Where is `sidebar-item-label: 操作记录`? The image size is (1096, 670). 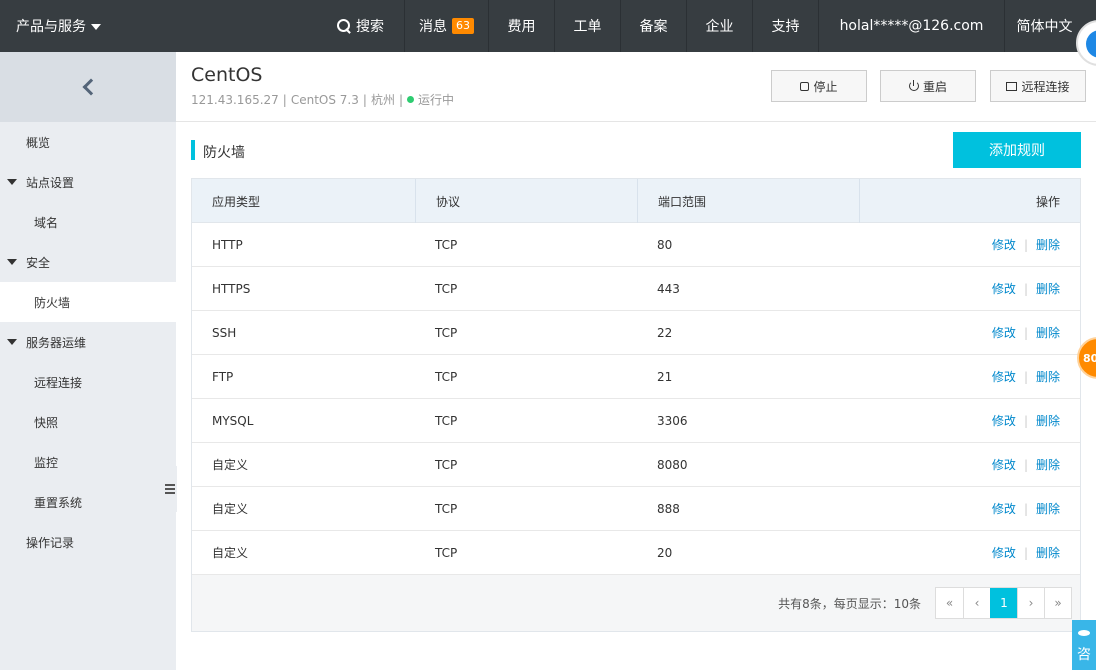 sidebar-item-label: 操作记录 is located at coordinates (50, 542).